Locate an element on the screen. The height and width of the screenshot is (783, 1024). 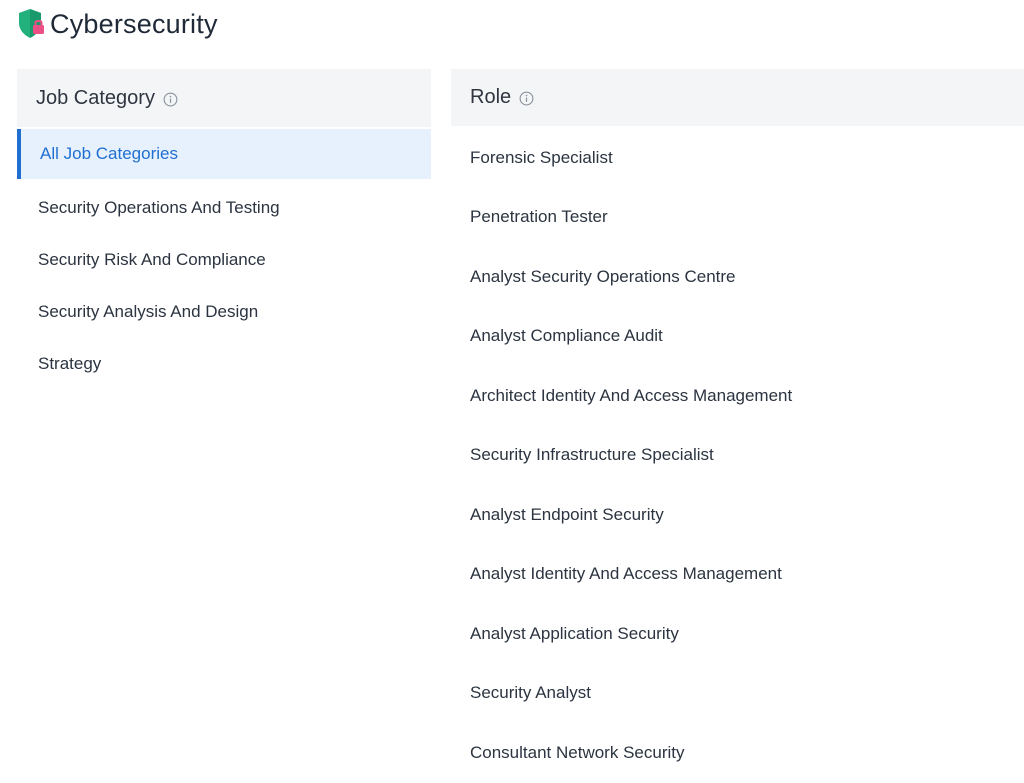
app-title: Cybersecurity is located at coordinates (134, 23).